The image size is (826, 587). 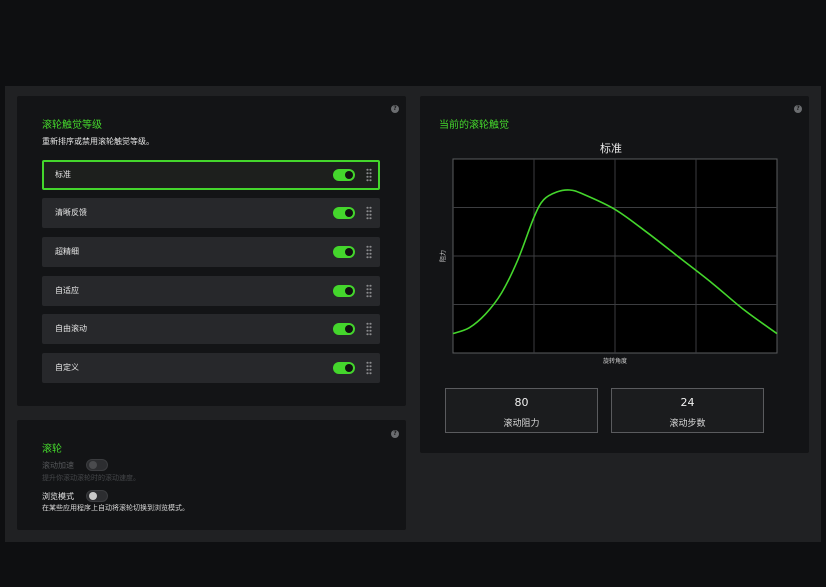 What do you see at coordinates (67, 290) in the screenshot?
I see `haptic-level-label: 自适应` at bounding box center [67, 290].